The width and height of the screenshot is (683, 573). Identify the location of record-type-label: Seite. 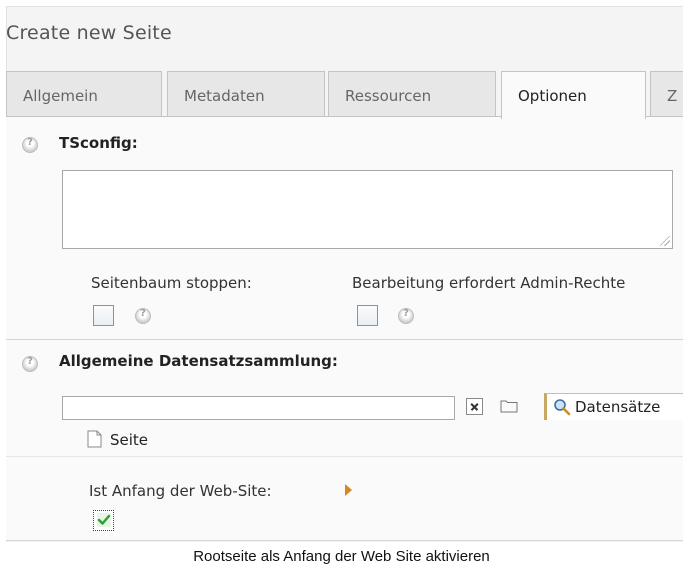
(129, 440).